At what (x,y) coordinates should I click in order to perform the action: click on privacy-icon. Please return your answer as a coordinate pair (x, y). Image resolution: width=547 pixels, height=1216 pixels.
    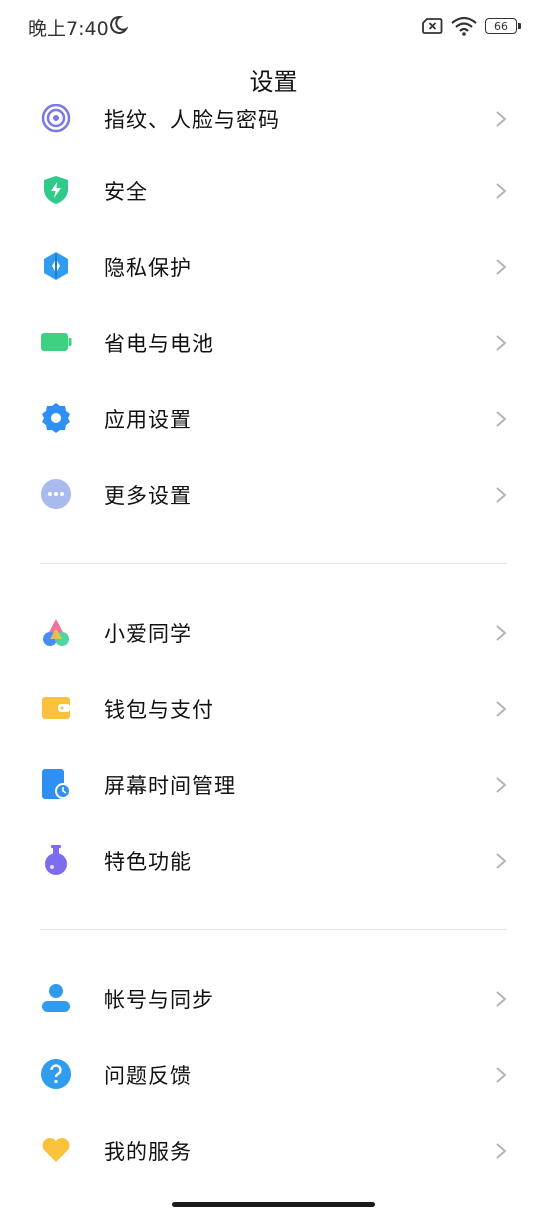
    Looking at the image, I should click on (56, 266).